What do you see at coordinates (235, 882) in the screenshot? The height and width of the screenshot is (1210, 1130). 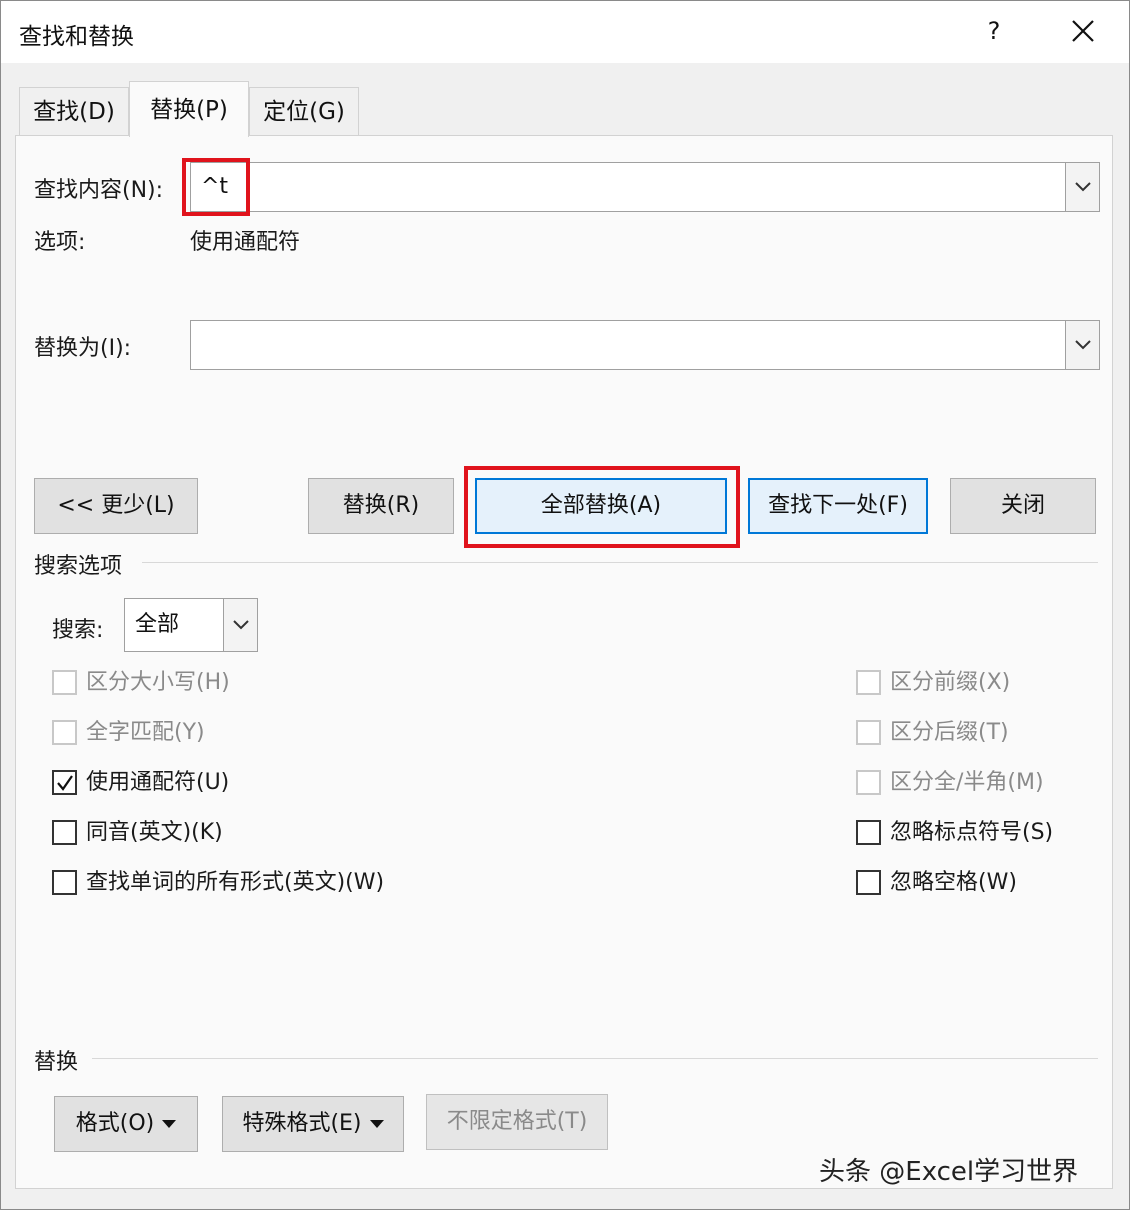 I see `all-word-forms-label: 查找单词的所有形式(英文)(W)` at bounding box center [235, 882].